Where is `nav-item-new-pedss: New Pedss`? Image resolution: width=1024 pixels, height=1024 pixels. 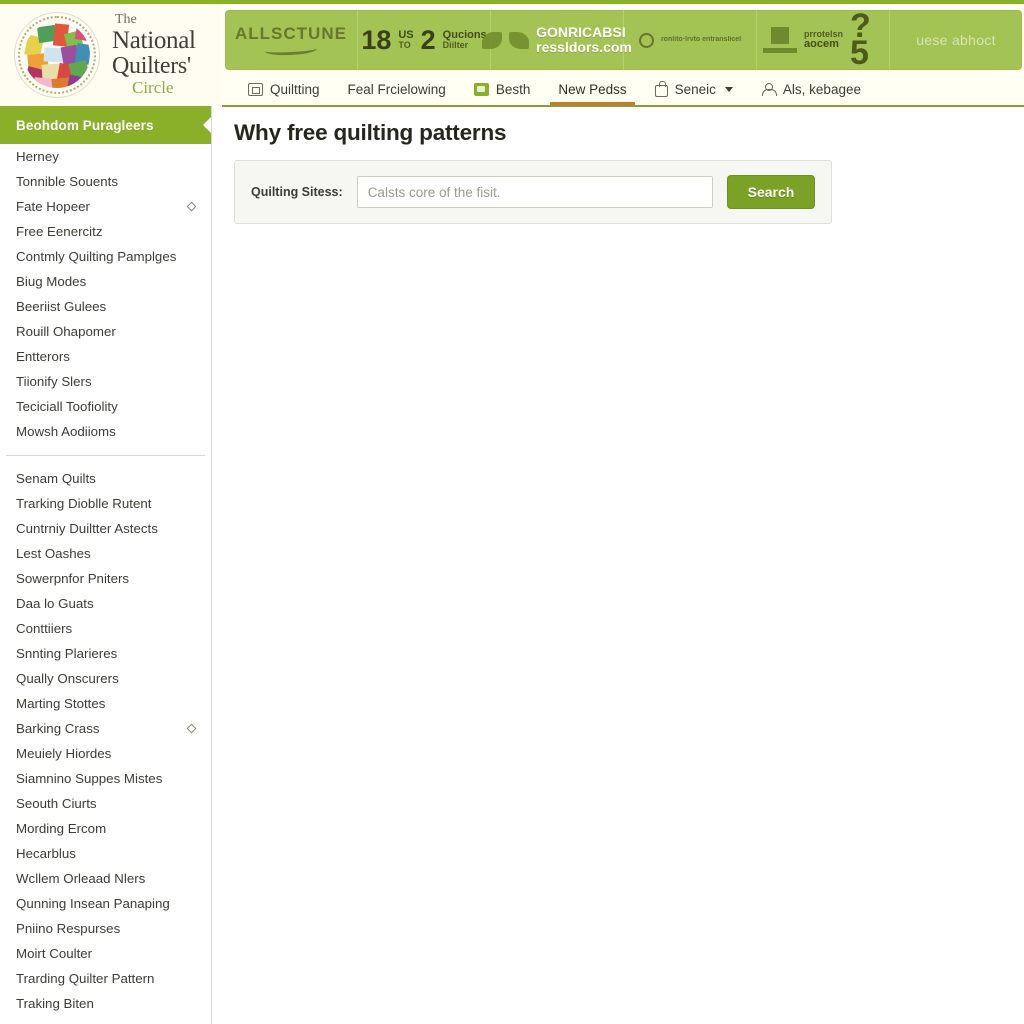 nav-item-new-pedss: New Pedss is located at coordinates (592, 94).